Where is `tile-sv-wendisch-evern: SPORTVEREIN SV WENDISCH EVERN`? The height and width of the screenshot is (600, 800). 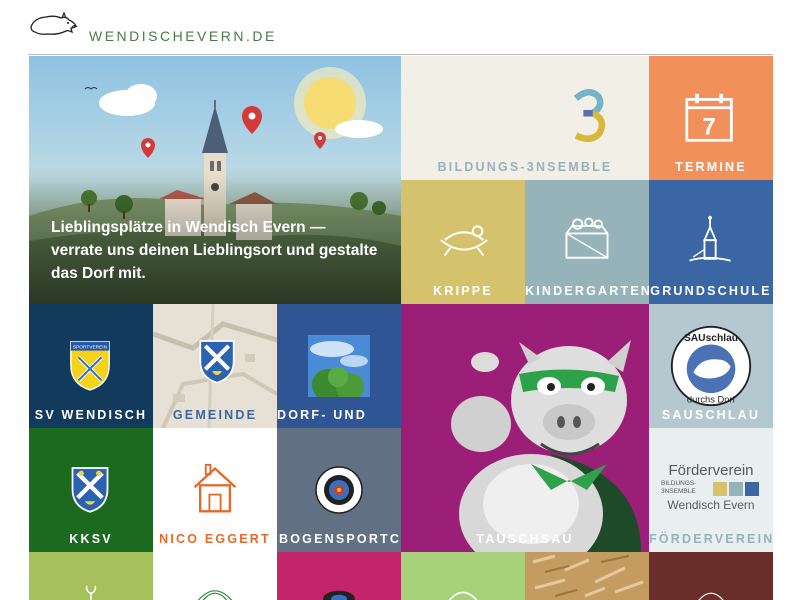
tile-sv-wendisch-evern: SPORTVEREIN SV WENDISCH EVERN is located at coordinates (91, 366).